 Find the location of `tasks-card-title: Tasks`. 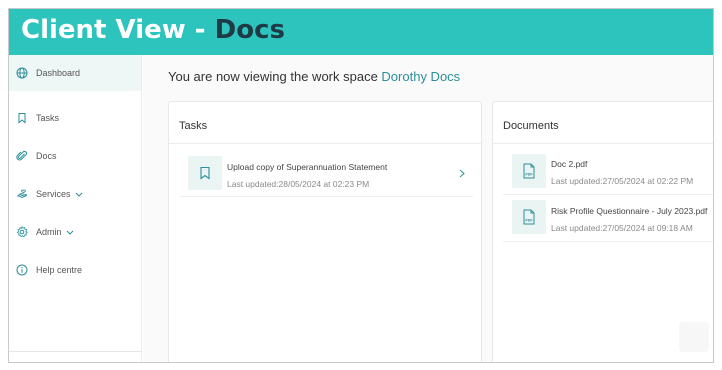

tasks-card-title: Tasks is located at coordinates (193, 126).